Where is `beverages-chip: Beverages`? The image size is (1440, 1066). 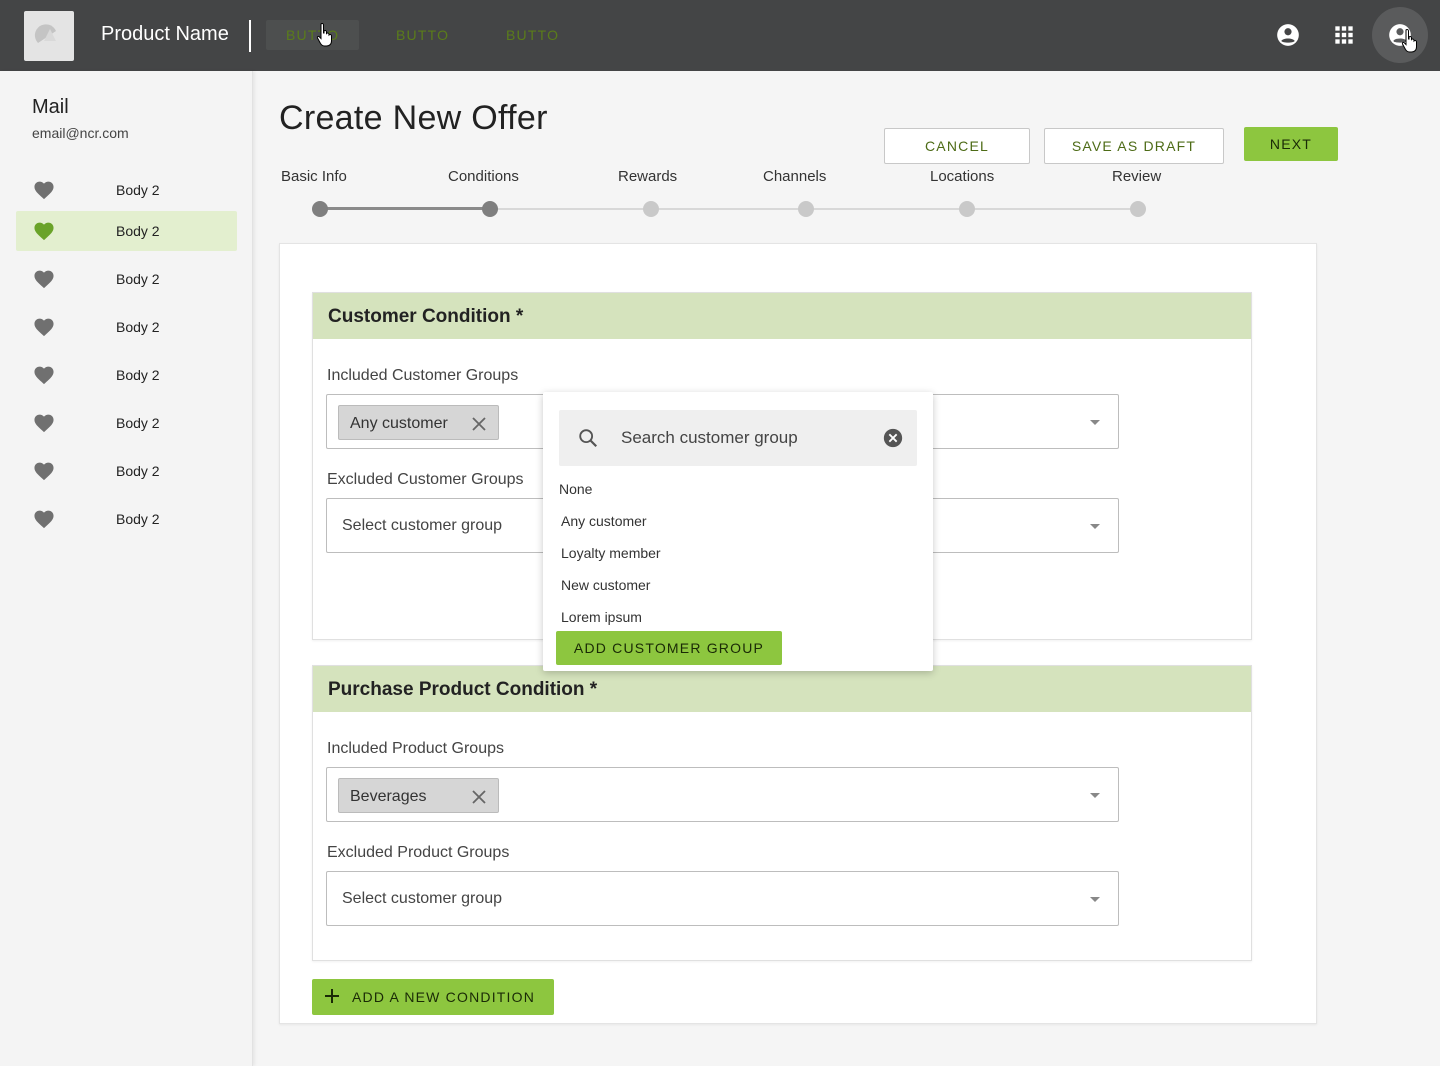 beverages-chip: Beverages is located at coordinates (418, 795).